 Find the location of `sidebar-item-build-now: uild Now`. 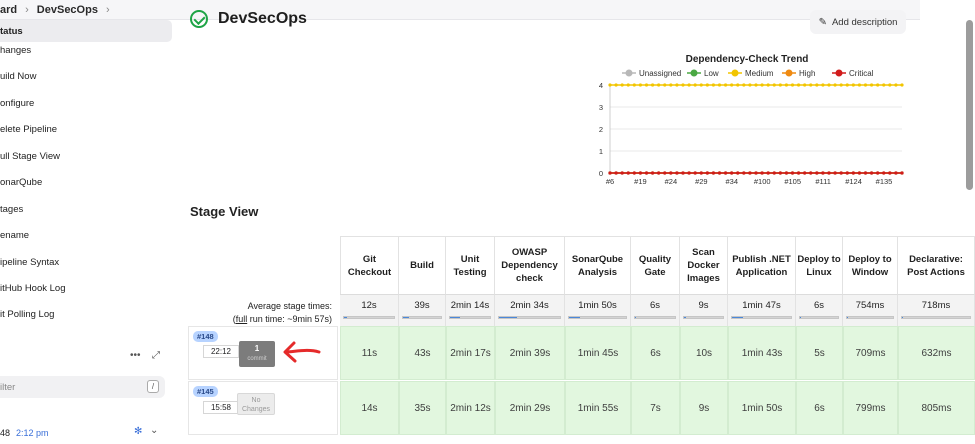

sidebar-item-build-now: uild Now is located at coordinates (86, 76).